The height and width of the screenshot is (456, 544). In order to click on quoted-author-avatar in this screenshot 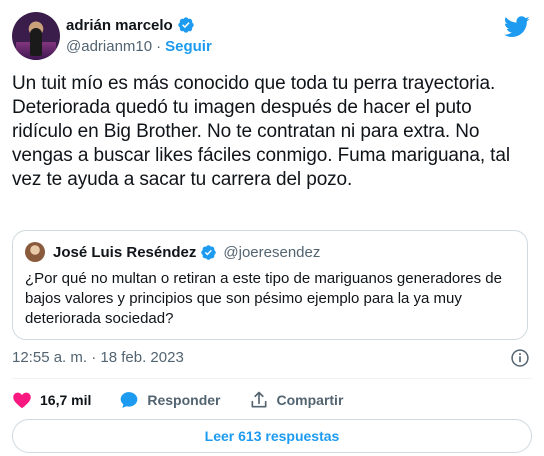, I will do `click(35, 252)`.